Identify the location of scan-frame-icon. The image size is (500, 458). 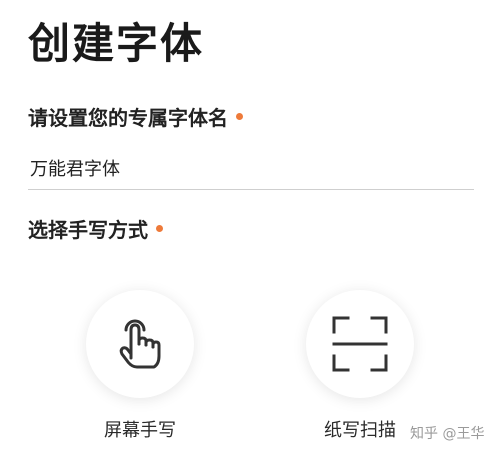
(360, 344).